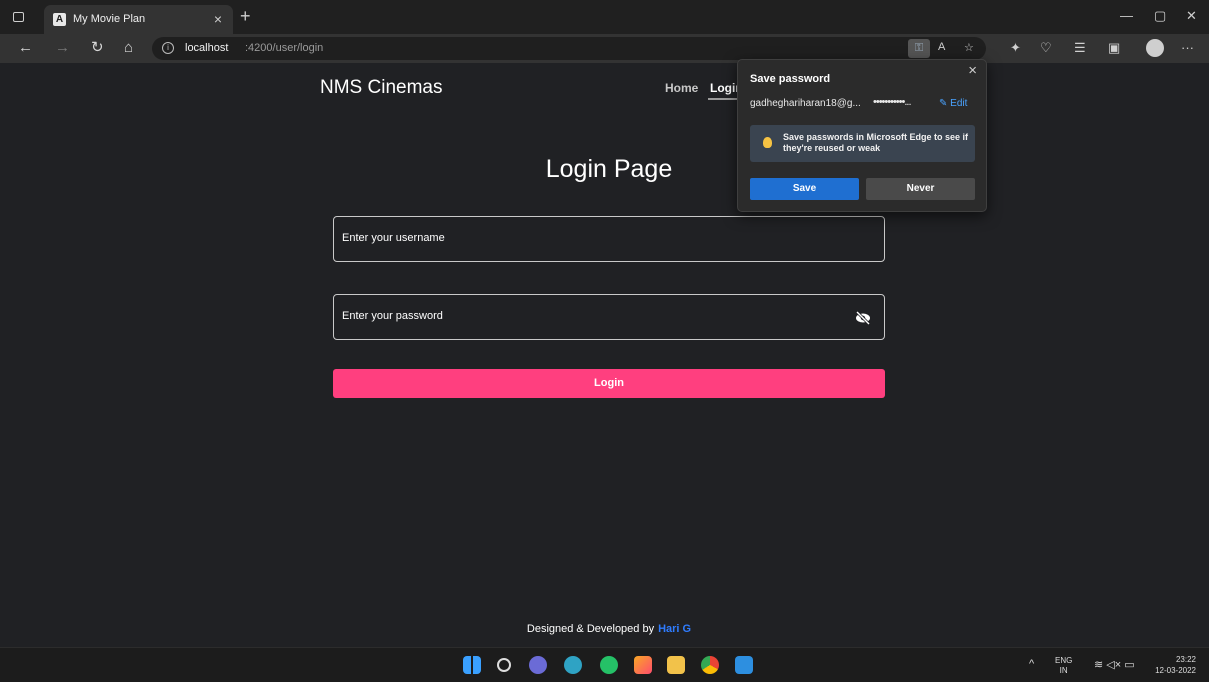  Describe the element at coordinates (381, 88) in the screenshot. I see `brand-logo: NMS Cinemas` at that location.